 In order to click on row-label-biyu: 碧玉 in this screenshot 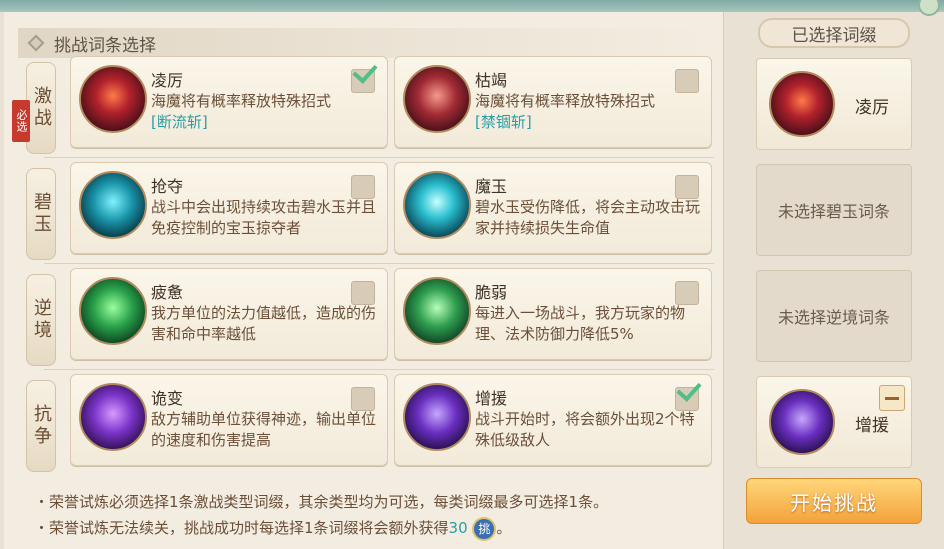, I will do `click(41, 214)`.